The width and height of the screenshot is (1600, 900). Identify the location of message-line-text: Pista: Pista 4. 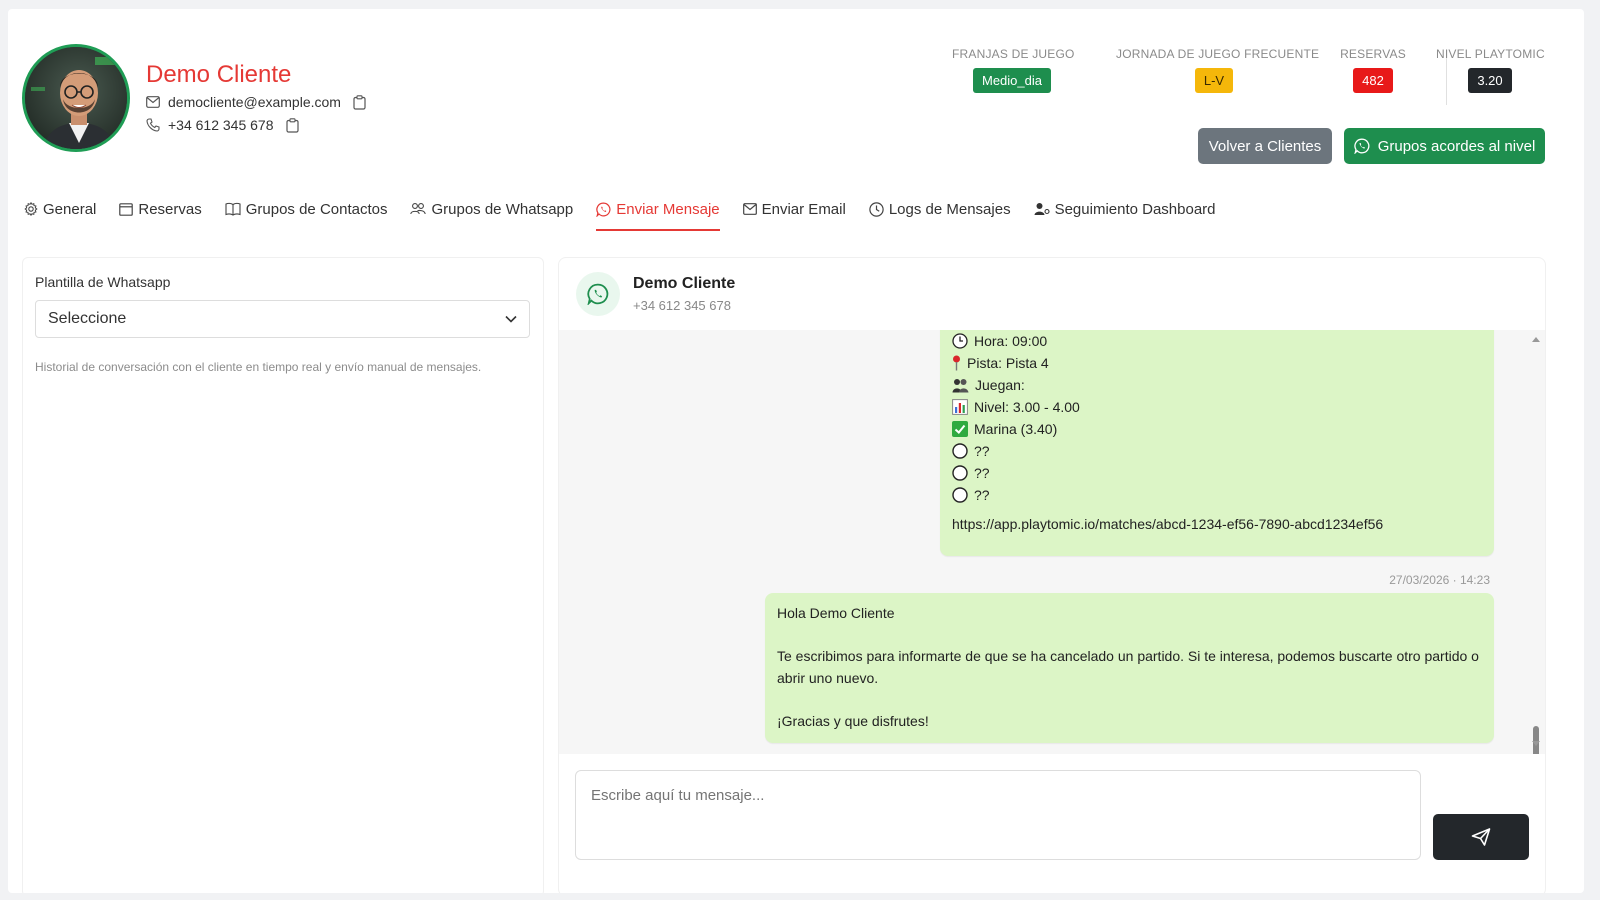
(1008, 363).